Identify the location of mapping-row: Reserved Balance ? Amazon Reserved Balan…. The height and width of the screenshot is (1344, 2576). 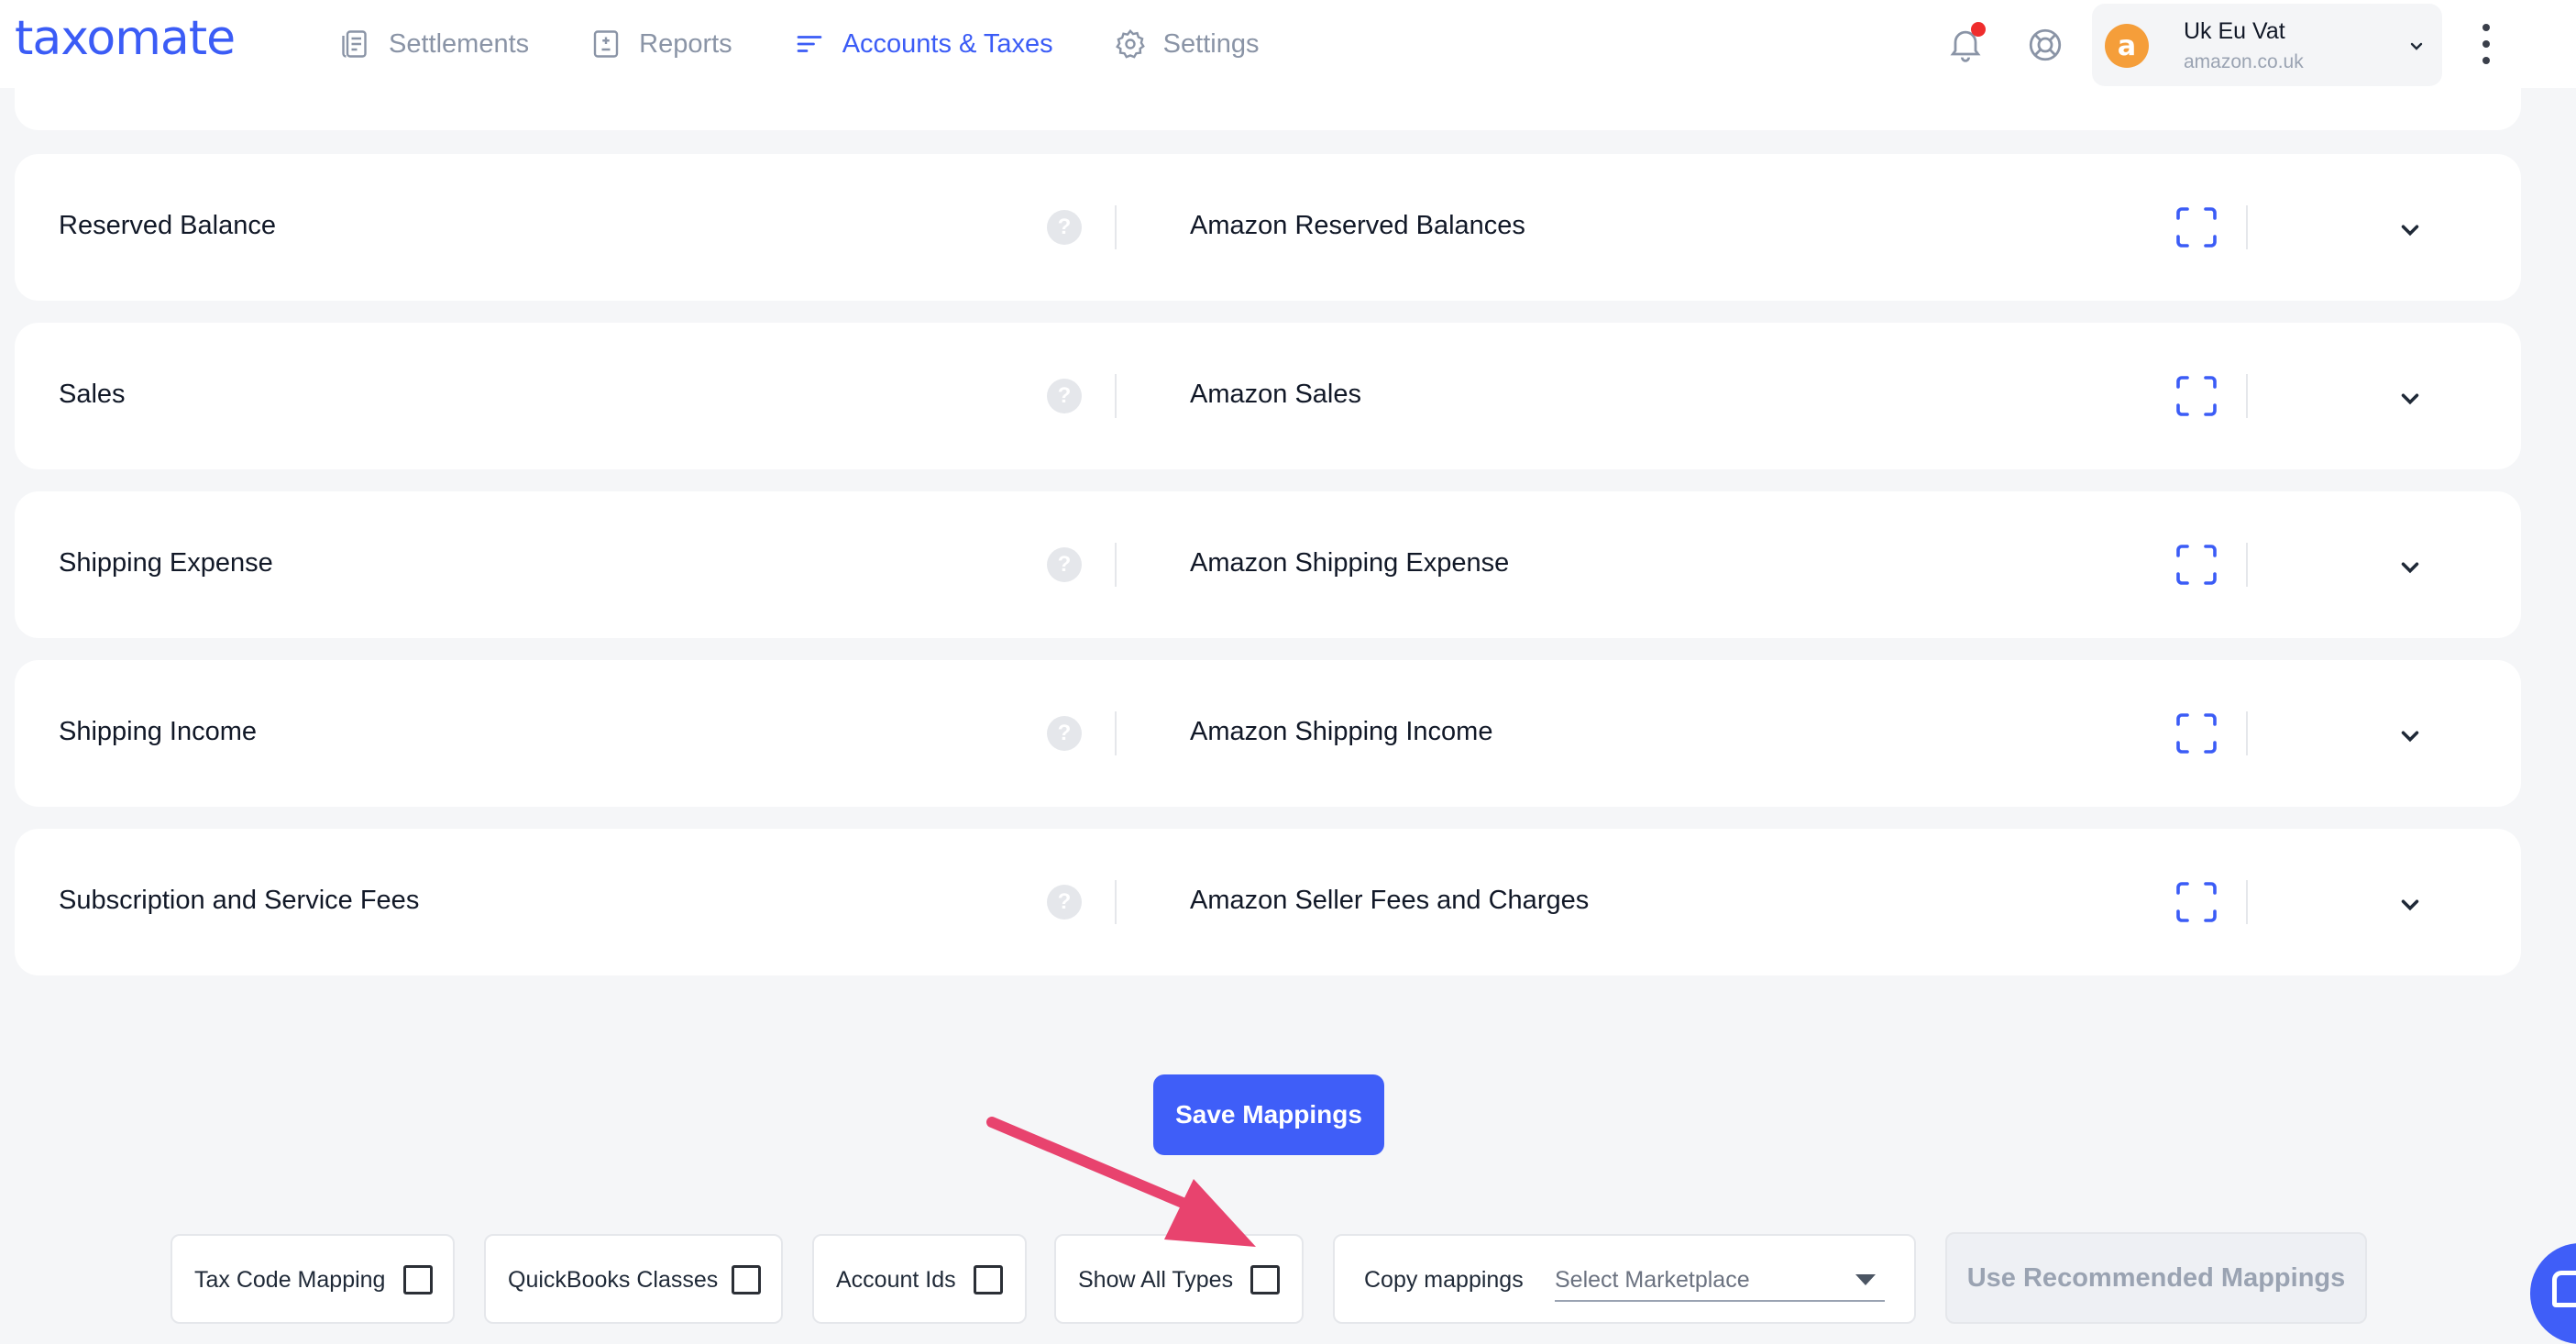
(1268, 227).